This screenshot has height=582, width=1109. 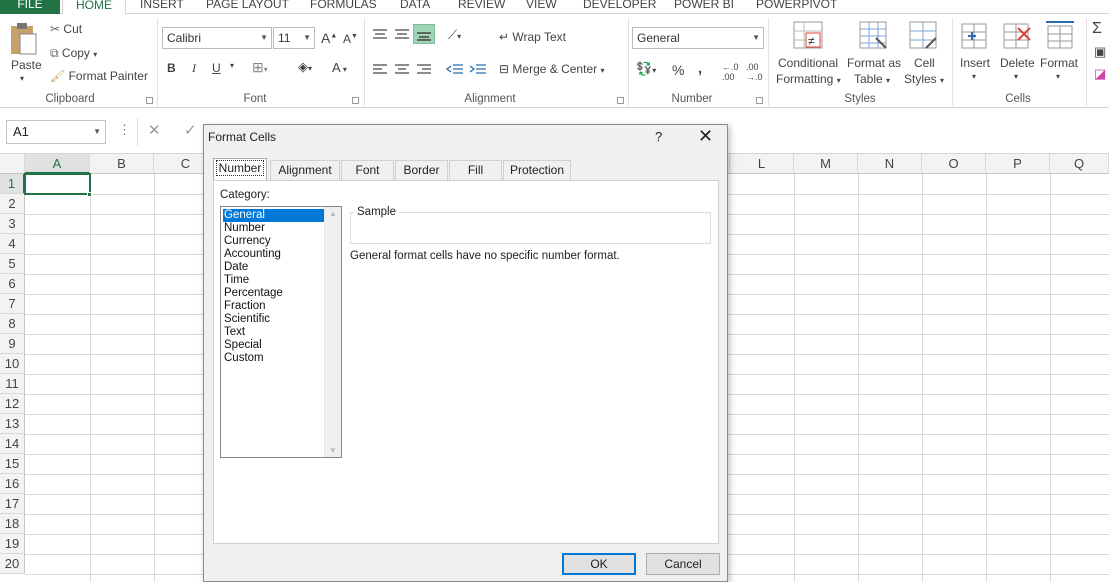 What do you see at coordinates (698, 38) in the screenshot?
I see `number-format-box: General ▼` at bounding box center [698, 38].